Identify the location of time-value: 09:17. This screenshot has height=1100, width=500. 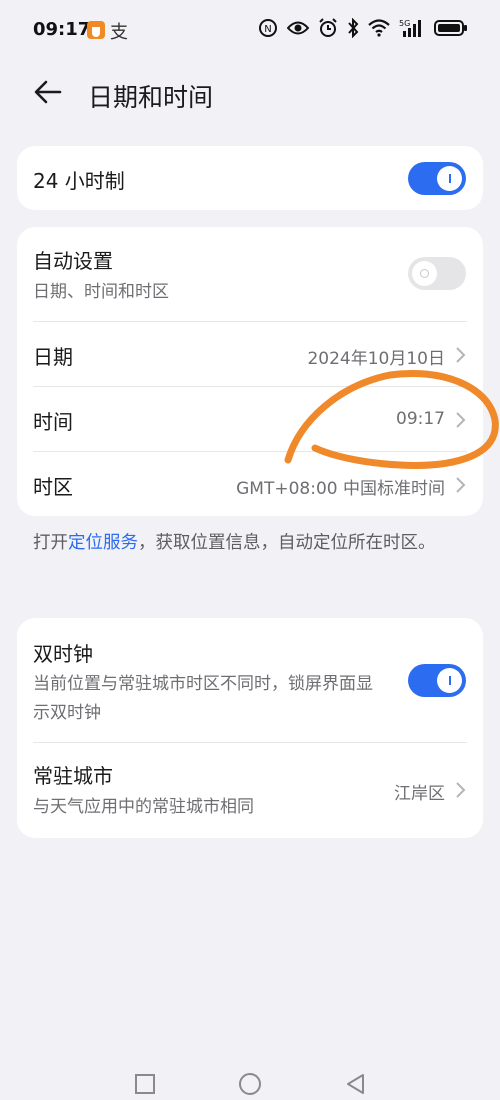
(420, 419).